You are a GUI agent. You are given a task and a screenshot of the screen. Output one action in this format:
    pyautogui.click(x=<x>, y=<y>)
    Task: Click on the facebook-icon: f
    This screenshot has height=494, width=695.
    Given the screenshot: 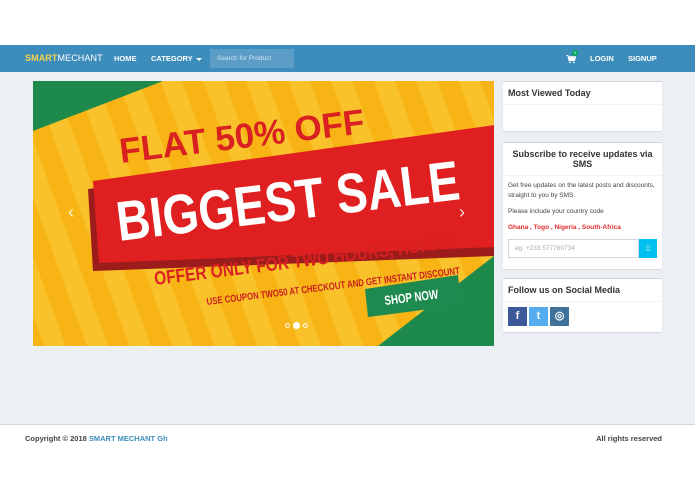 What is the action you would take?
    pyautogui.click(x=517, y=316)
    